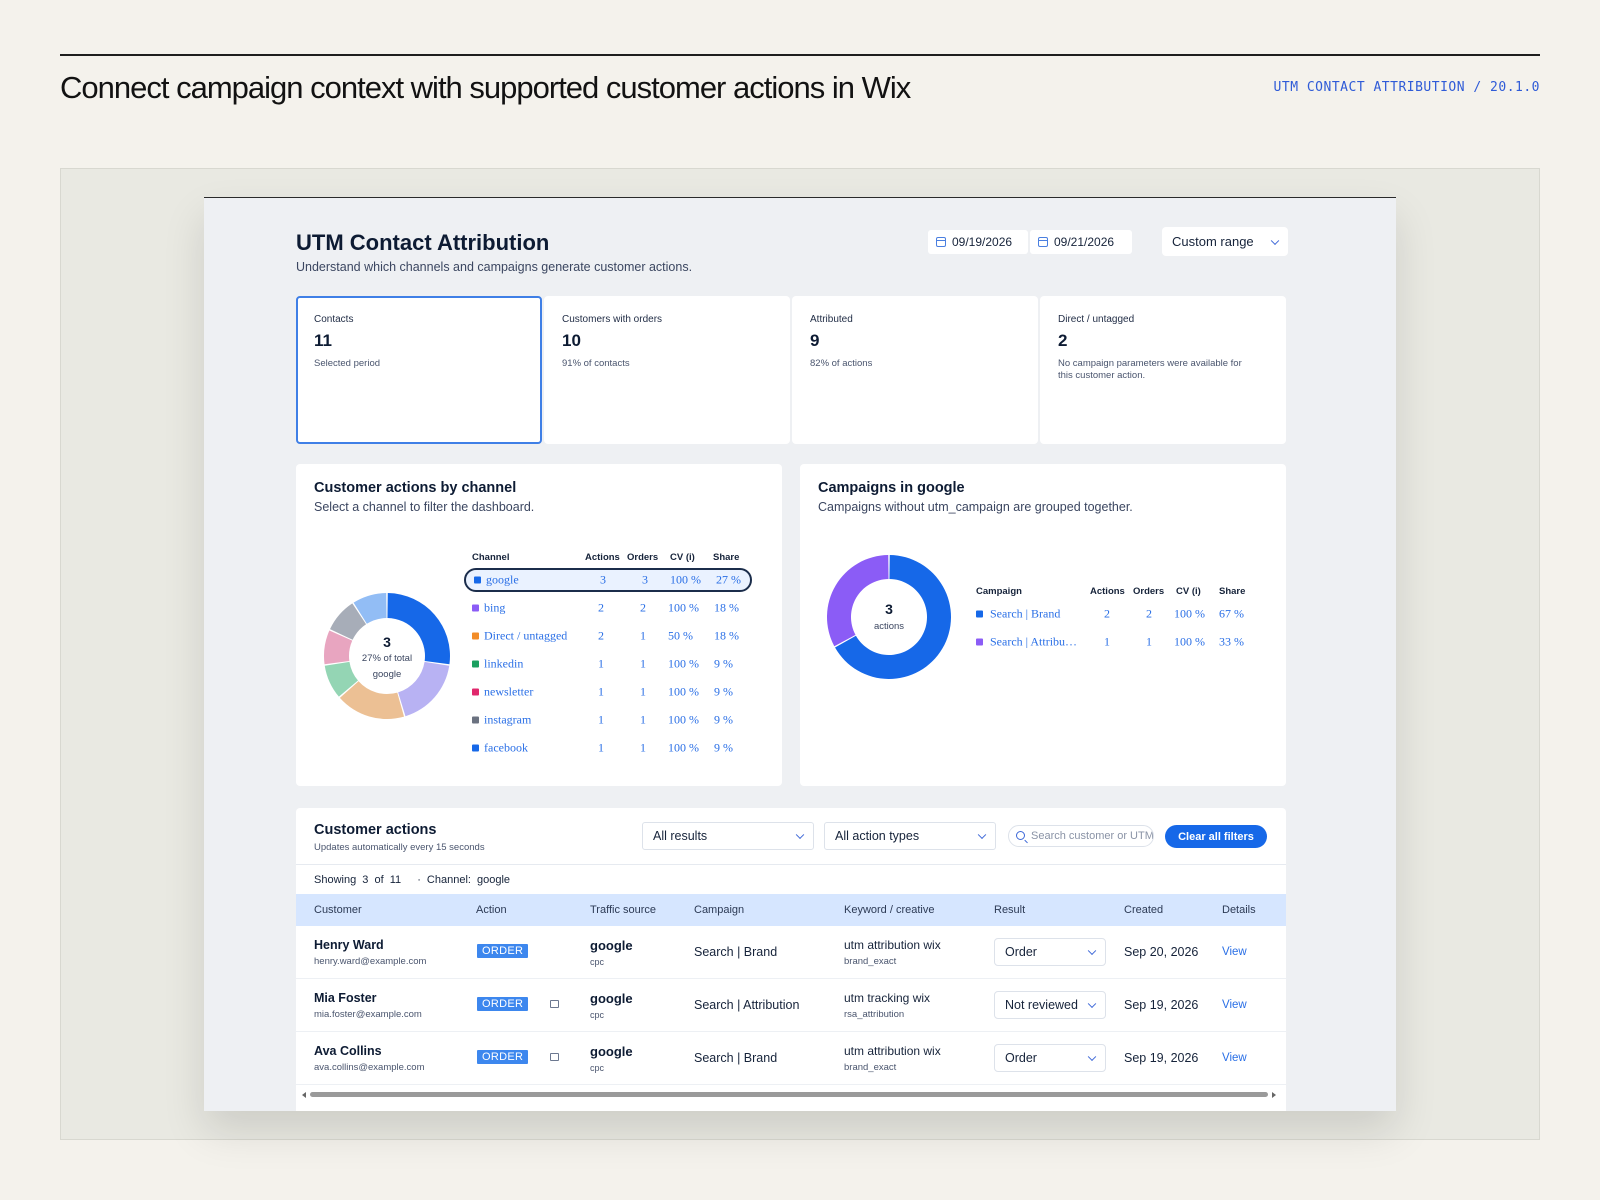 The height and width of the screenshot is (1200, 1600). Describe the element at coordinates (502, 579) in the screenshot. I see `channel-name: google` at that location.